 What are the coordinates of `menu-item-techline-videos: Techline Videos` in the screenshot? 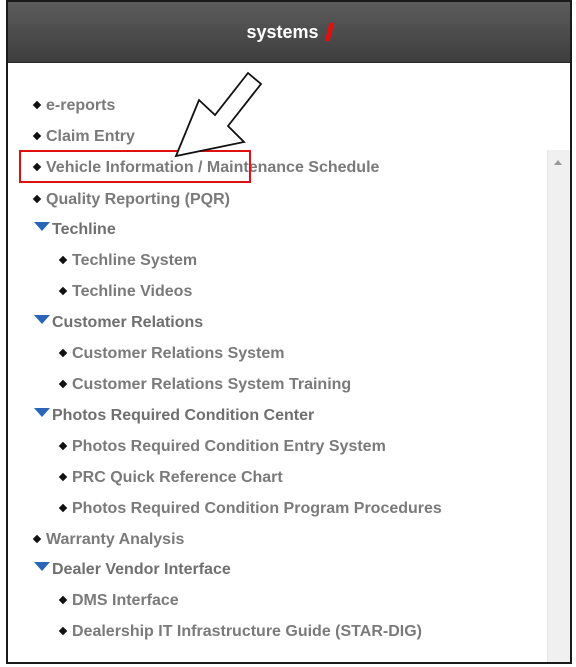 It's located at (125, 292).